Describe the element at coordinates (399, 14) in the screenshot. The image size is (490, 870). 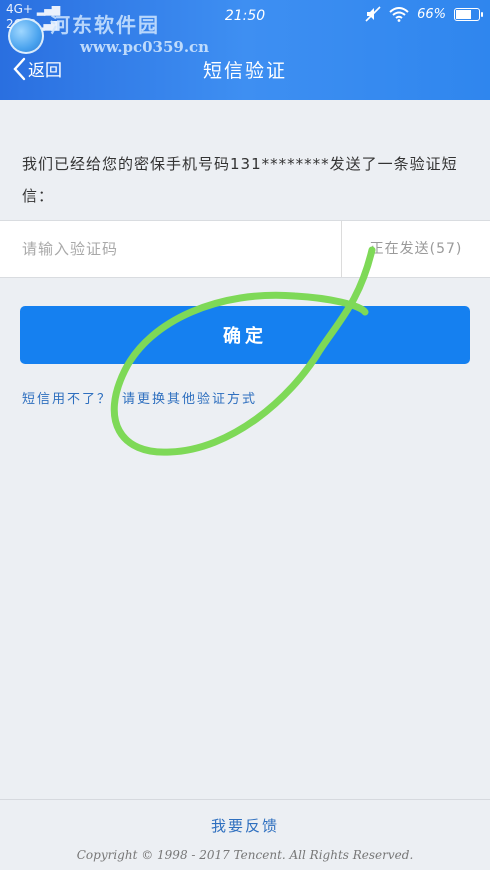
I see `wifi-icon` at that location.